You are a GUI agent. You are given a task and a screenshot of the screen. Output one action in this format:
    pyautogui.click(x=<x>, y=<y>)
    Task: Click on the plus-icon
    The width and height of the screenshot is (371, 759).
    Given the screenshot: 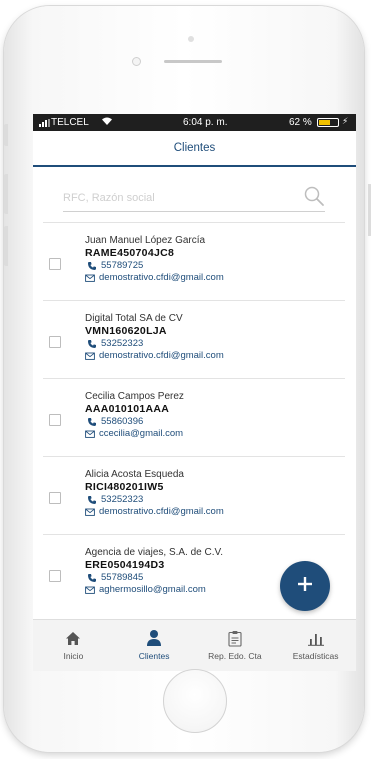 What is the action you would take?
    pyautogui.click(x=305, y=586)
    